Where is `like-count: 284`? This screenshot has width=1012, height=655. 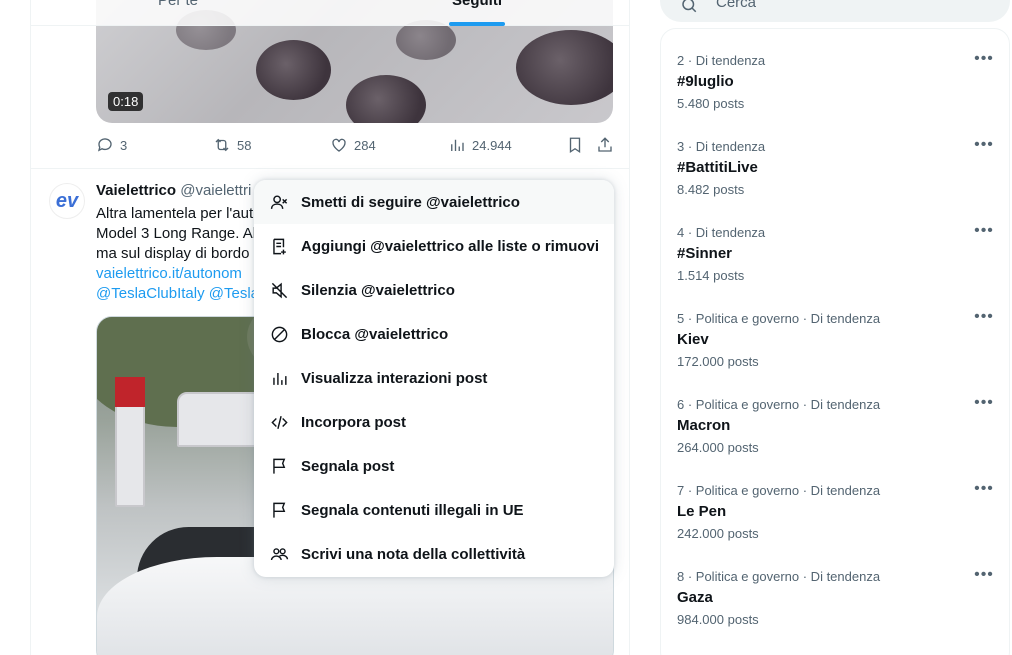 like-count: 284 is located at coordinates (365, 145).